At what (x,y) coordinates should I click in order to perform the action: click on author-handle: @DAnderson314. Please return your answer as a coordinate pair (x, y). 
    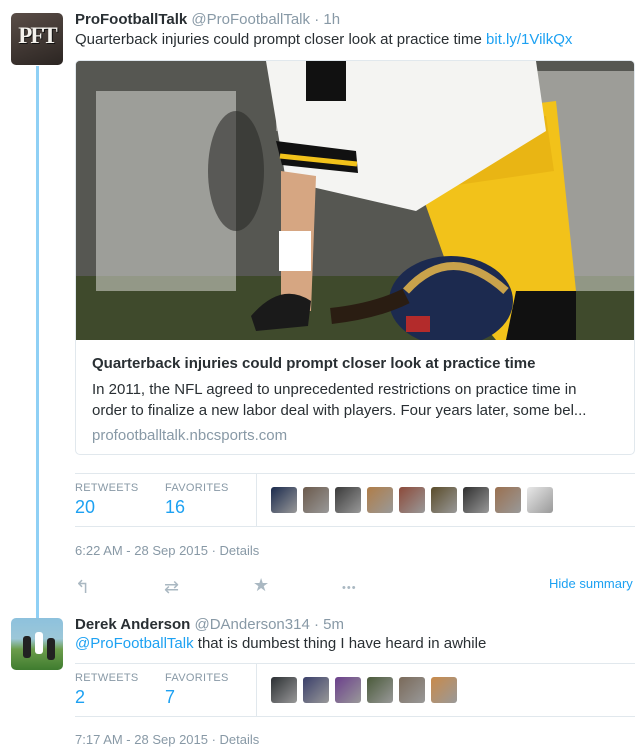
    Looking at the image, I should click on (251, 624).